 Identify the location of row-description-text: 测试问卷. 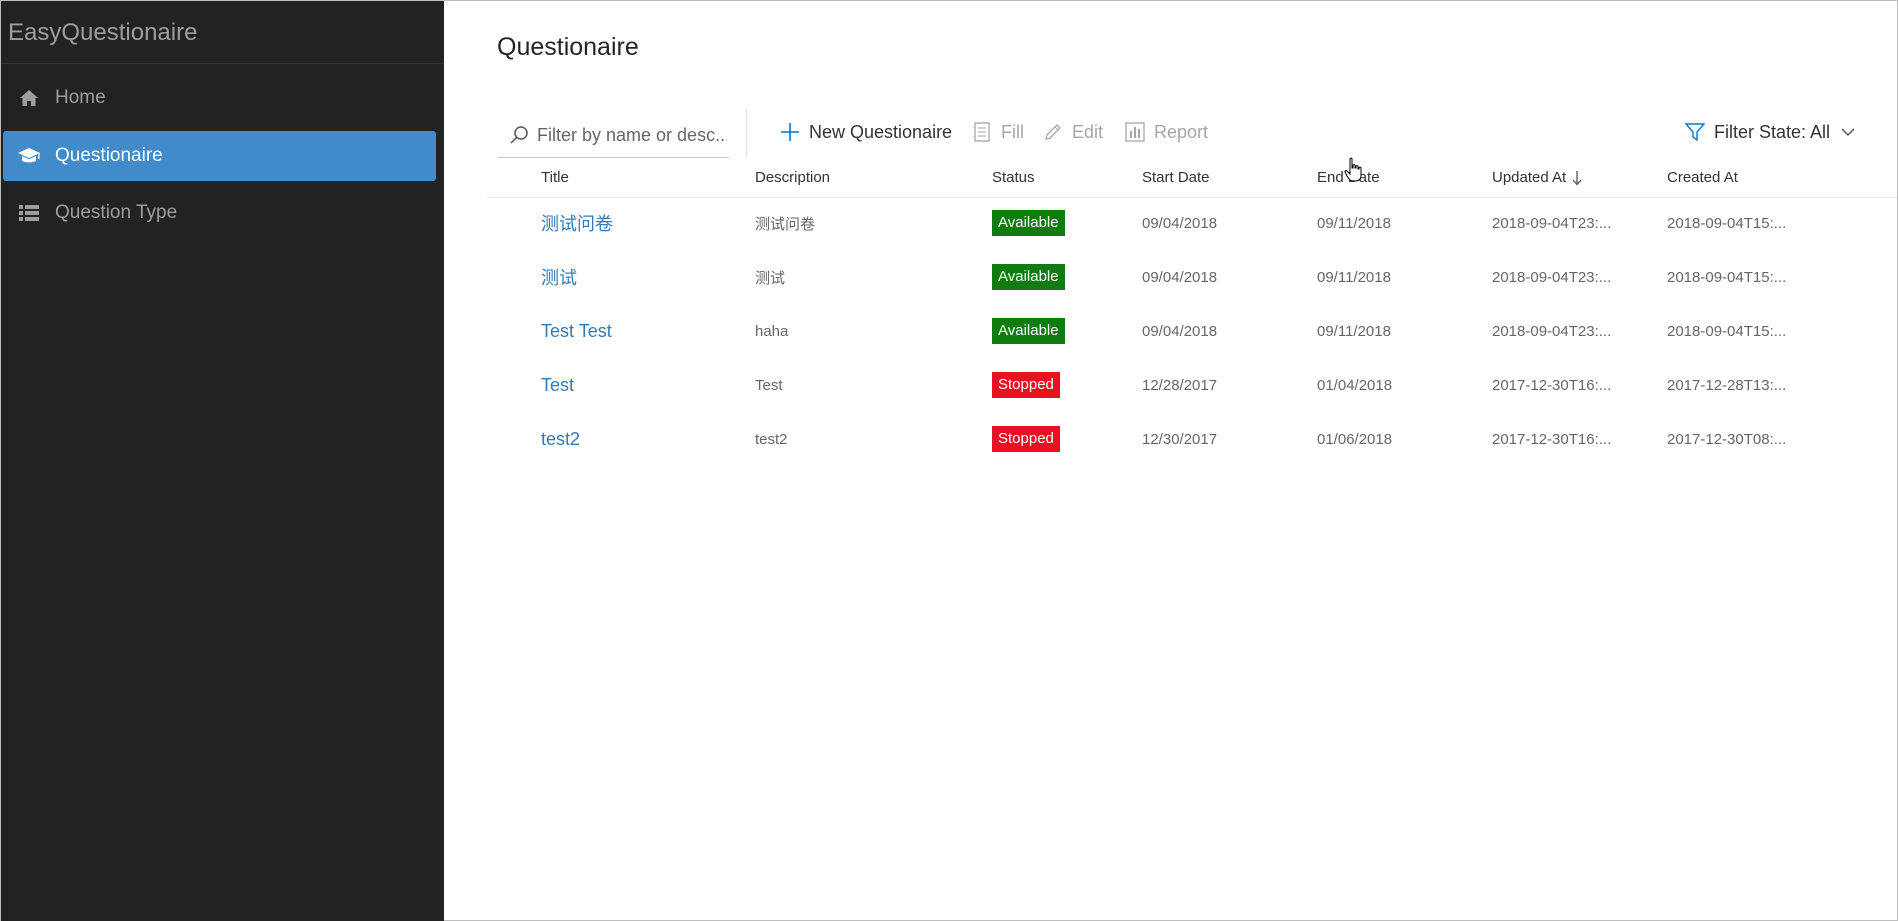
(785, 224).